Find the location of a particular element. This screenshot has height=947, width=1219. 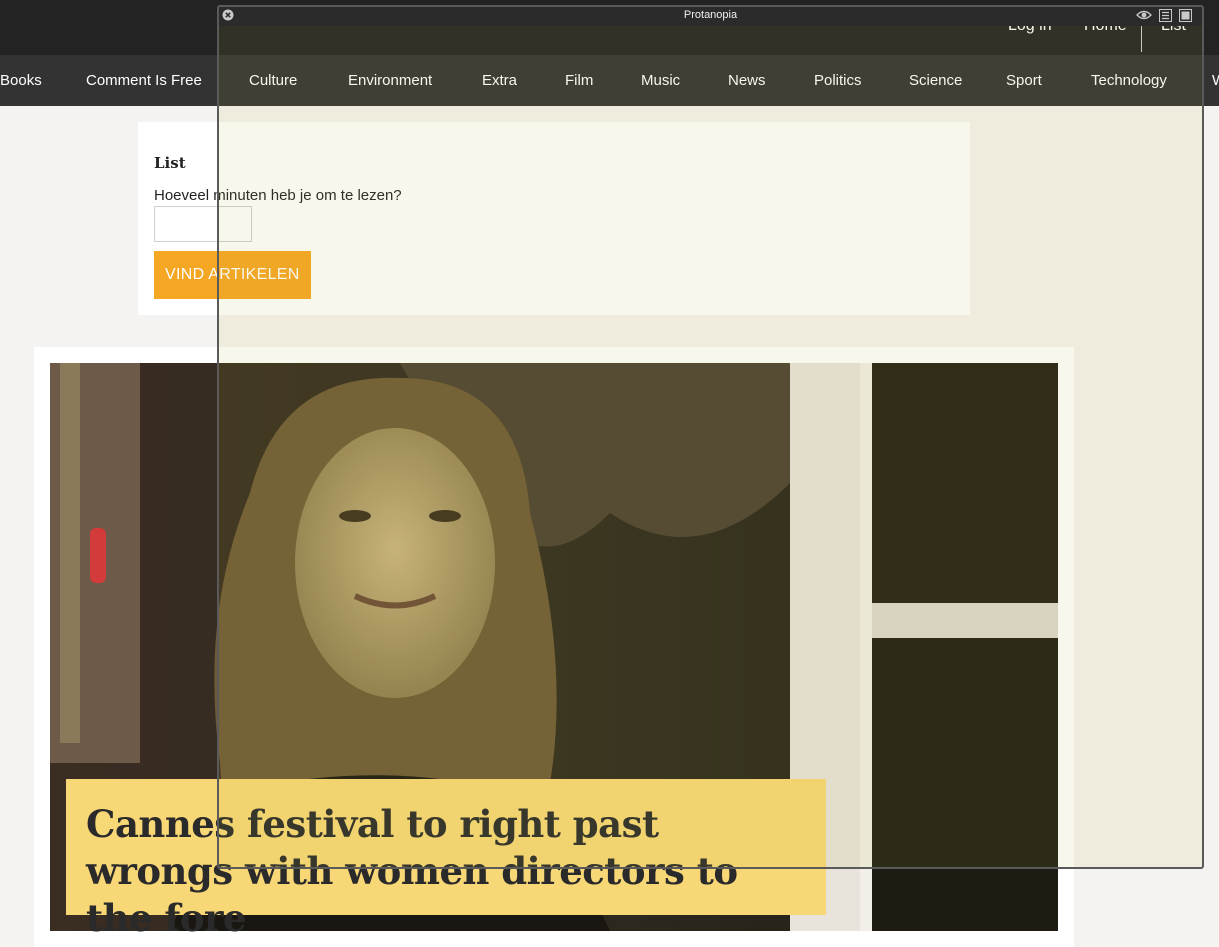

nav-item-w: W is located at coordinates (1215, 80).